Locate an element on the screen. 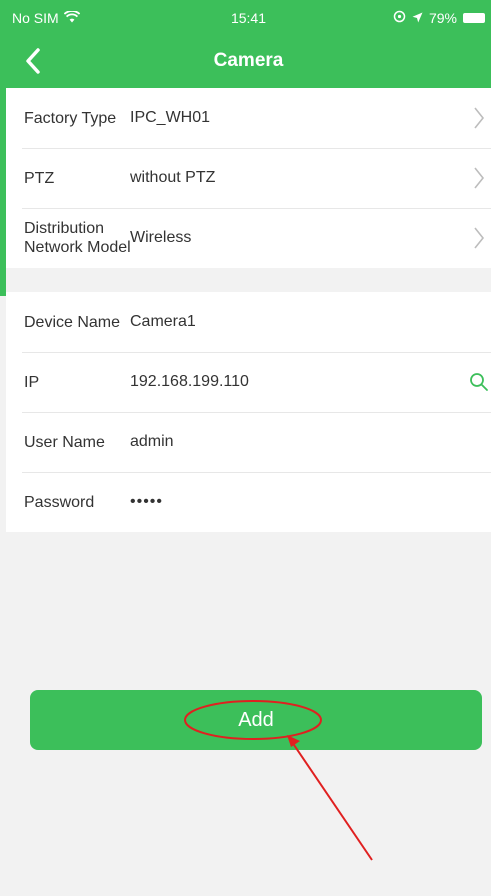 Image resolution: width=491 pixels, height=896 pixels. user-name-input: admin is located at coordinates (152, 442).